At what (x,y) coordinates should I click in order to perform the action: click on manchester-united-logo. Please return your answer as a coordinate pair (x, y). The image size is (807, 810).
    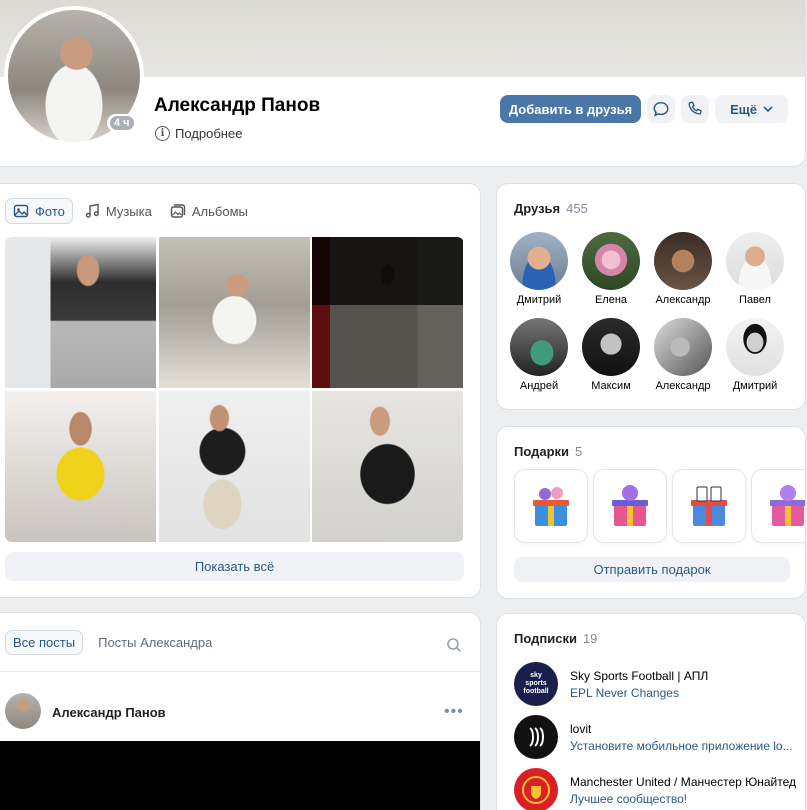
    Looking at the image, I should click on (536, 789).